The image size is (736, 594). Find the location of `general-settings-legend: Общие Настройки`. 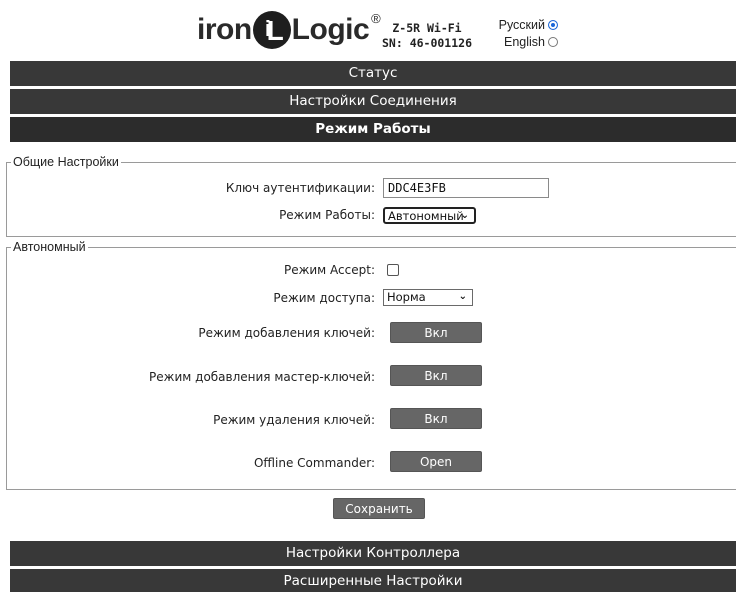

general-settings-legend: Общие Настройки is located at coordinates (66, 162).